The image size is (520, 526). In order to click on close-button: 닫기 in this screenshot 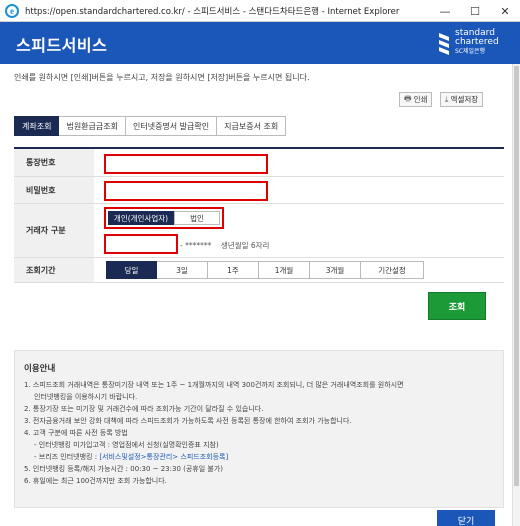, I will do `click(466, 518)`.